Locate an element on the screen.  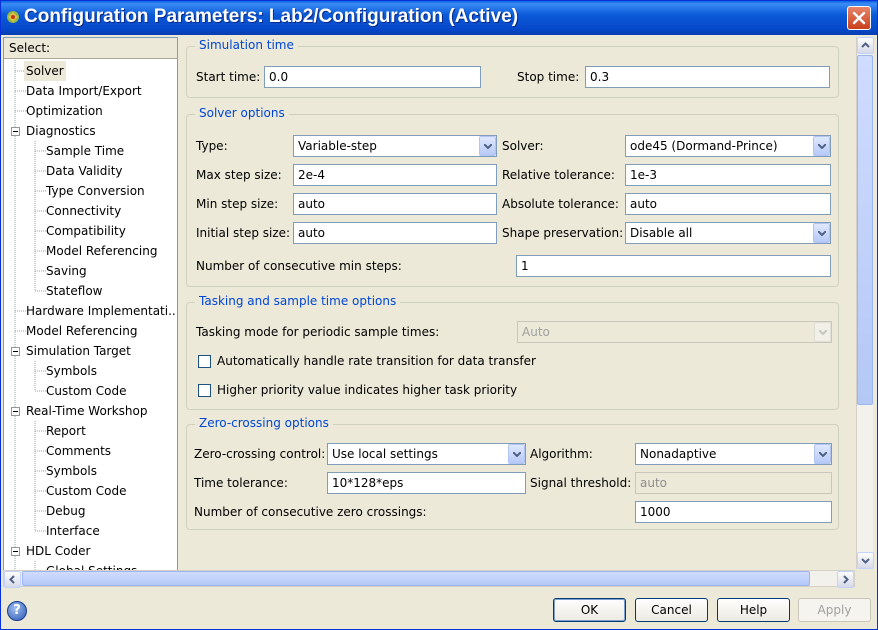
abs-tol-label: Absolute tolerance: is located at coordinates (560, 204).